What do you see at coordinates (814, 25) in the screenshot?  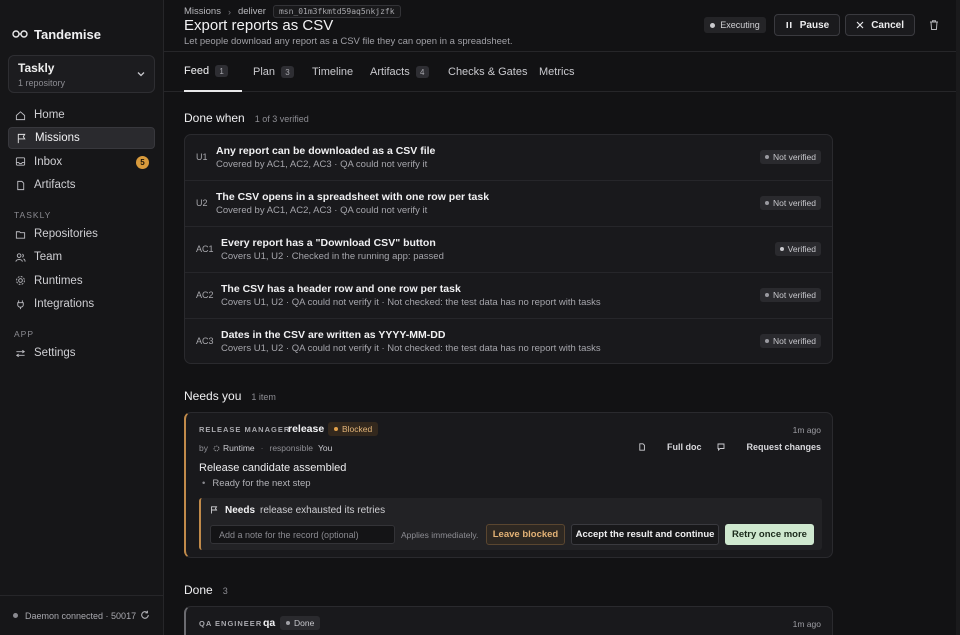 I see `pause-button-label: Pause` at bounding box center [814, 25].